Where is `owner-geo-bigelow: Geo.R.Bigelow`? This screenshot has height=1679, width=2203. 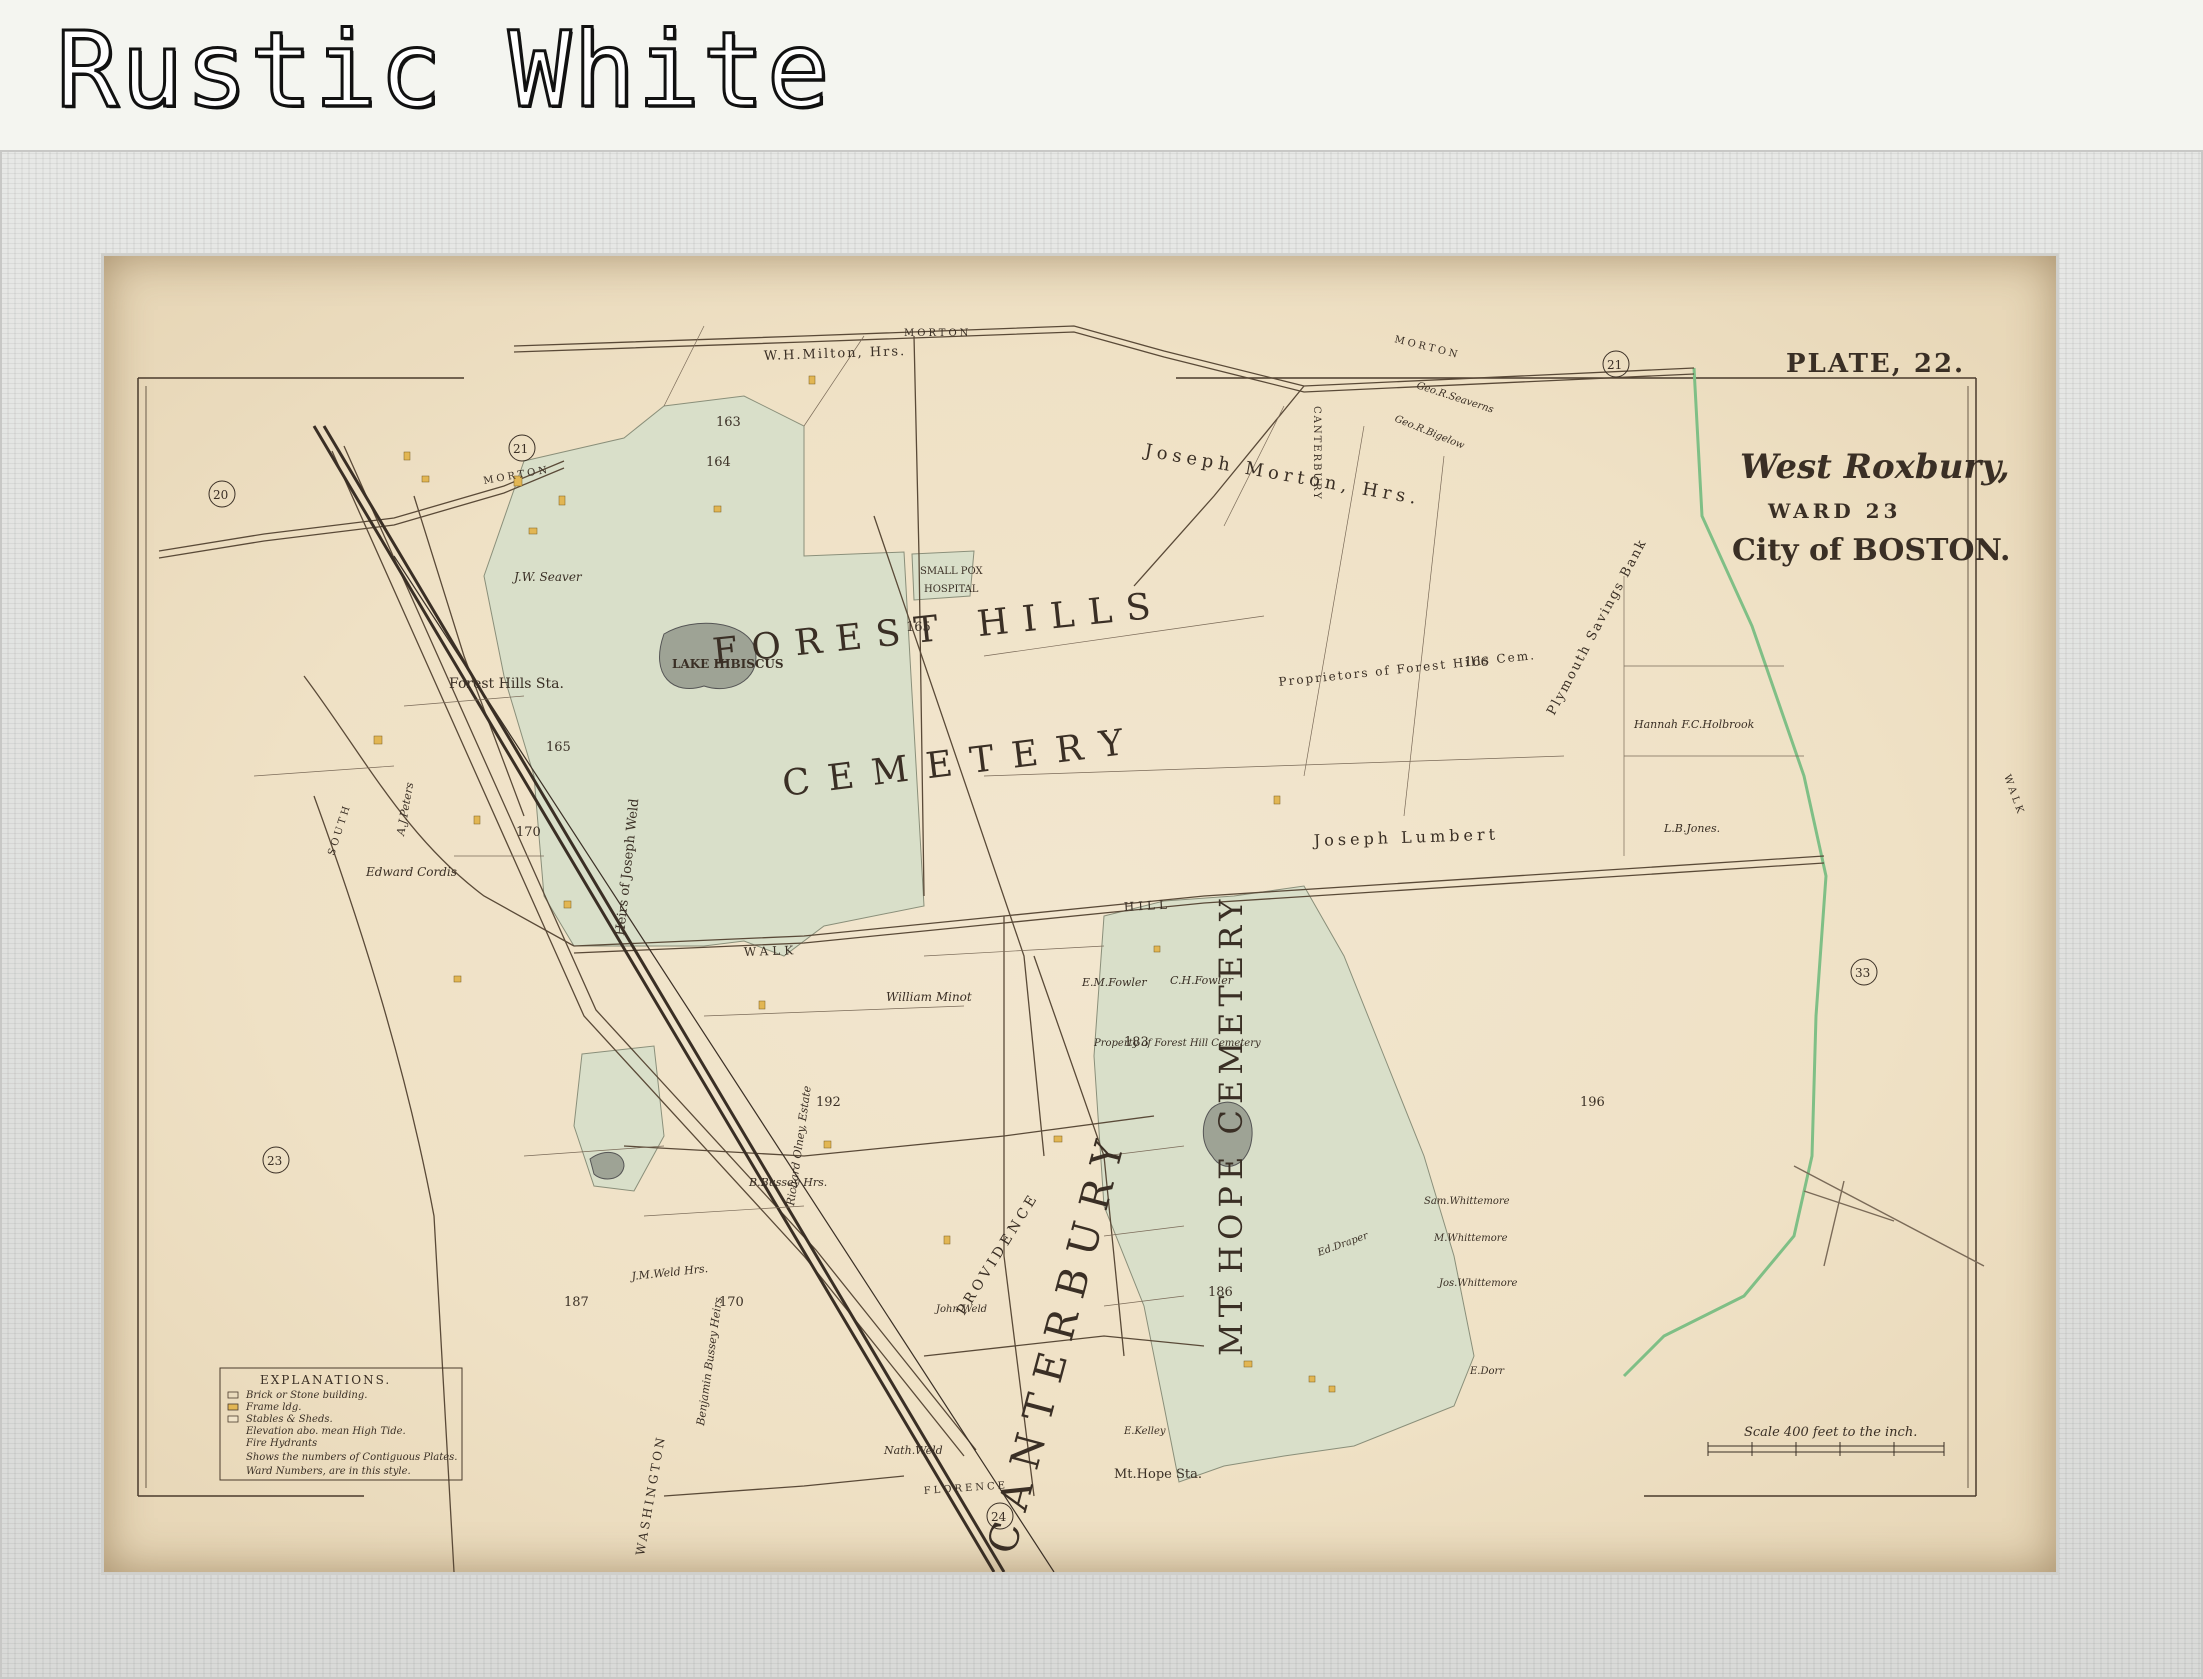
owner-geo-bigelow: Geo.R.Bigelow is located at coordinates (1429, 433).